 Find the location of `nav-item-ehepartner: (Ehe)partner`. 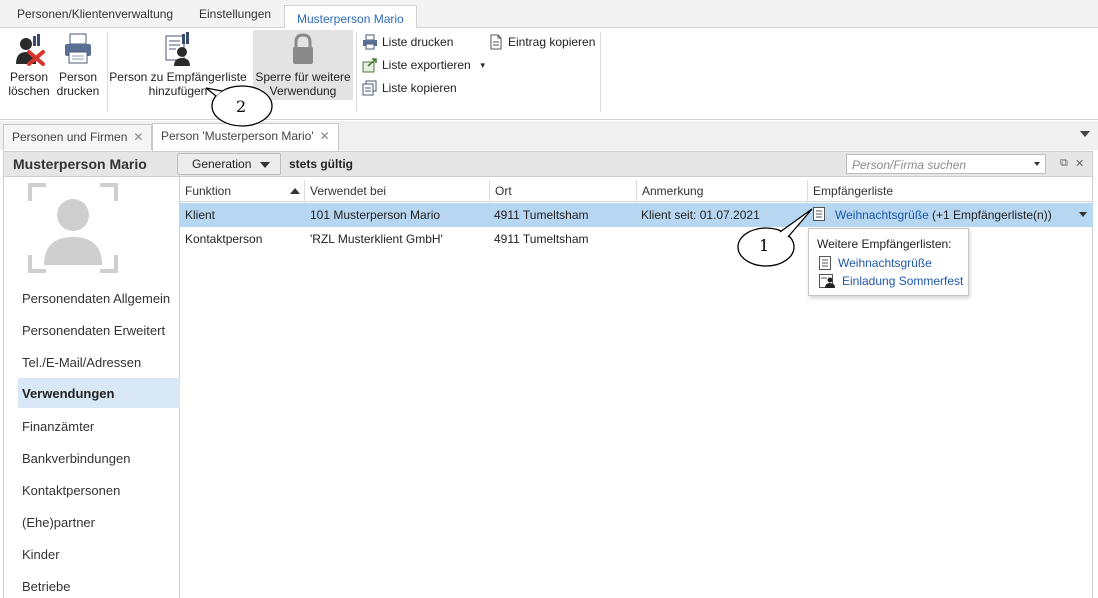

nav-item-ehepartner: (Ehe)partner is located at coordinates (99, 522).